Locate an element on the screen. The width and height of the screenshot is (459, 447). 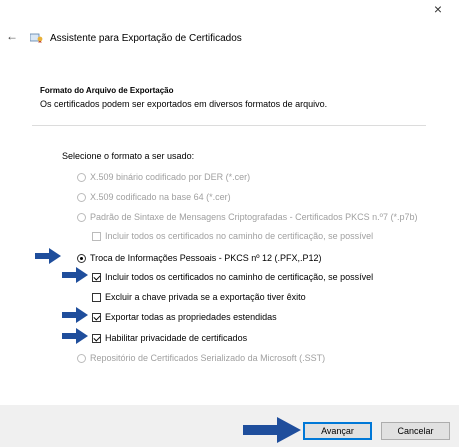
certificate-wizard-icon is located at coordinates (36, 38).